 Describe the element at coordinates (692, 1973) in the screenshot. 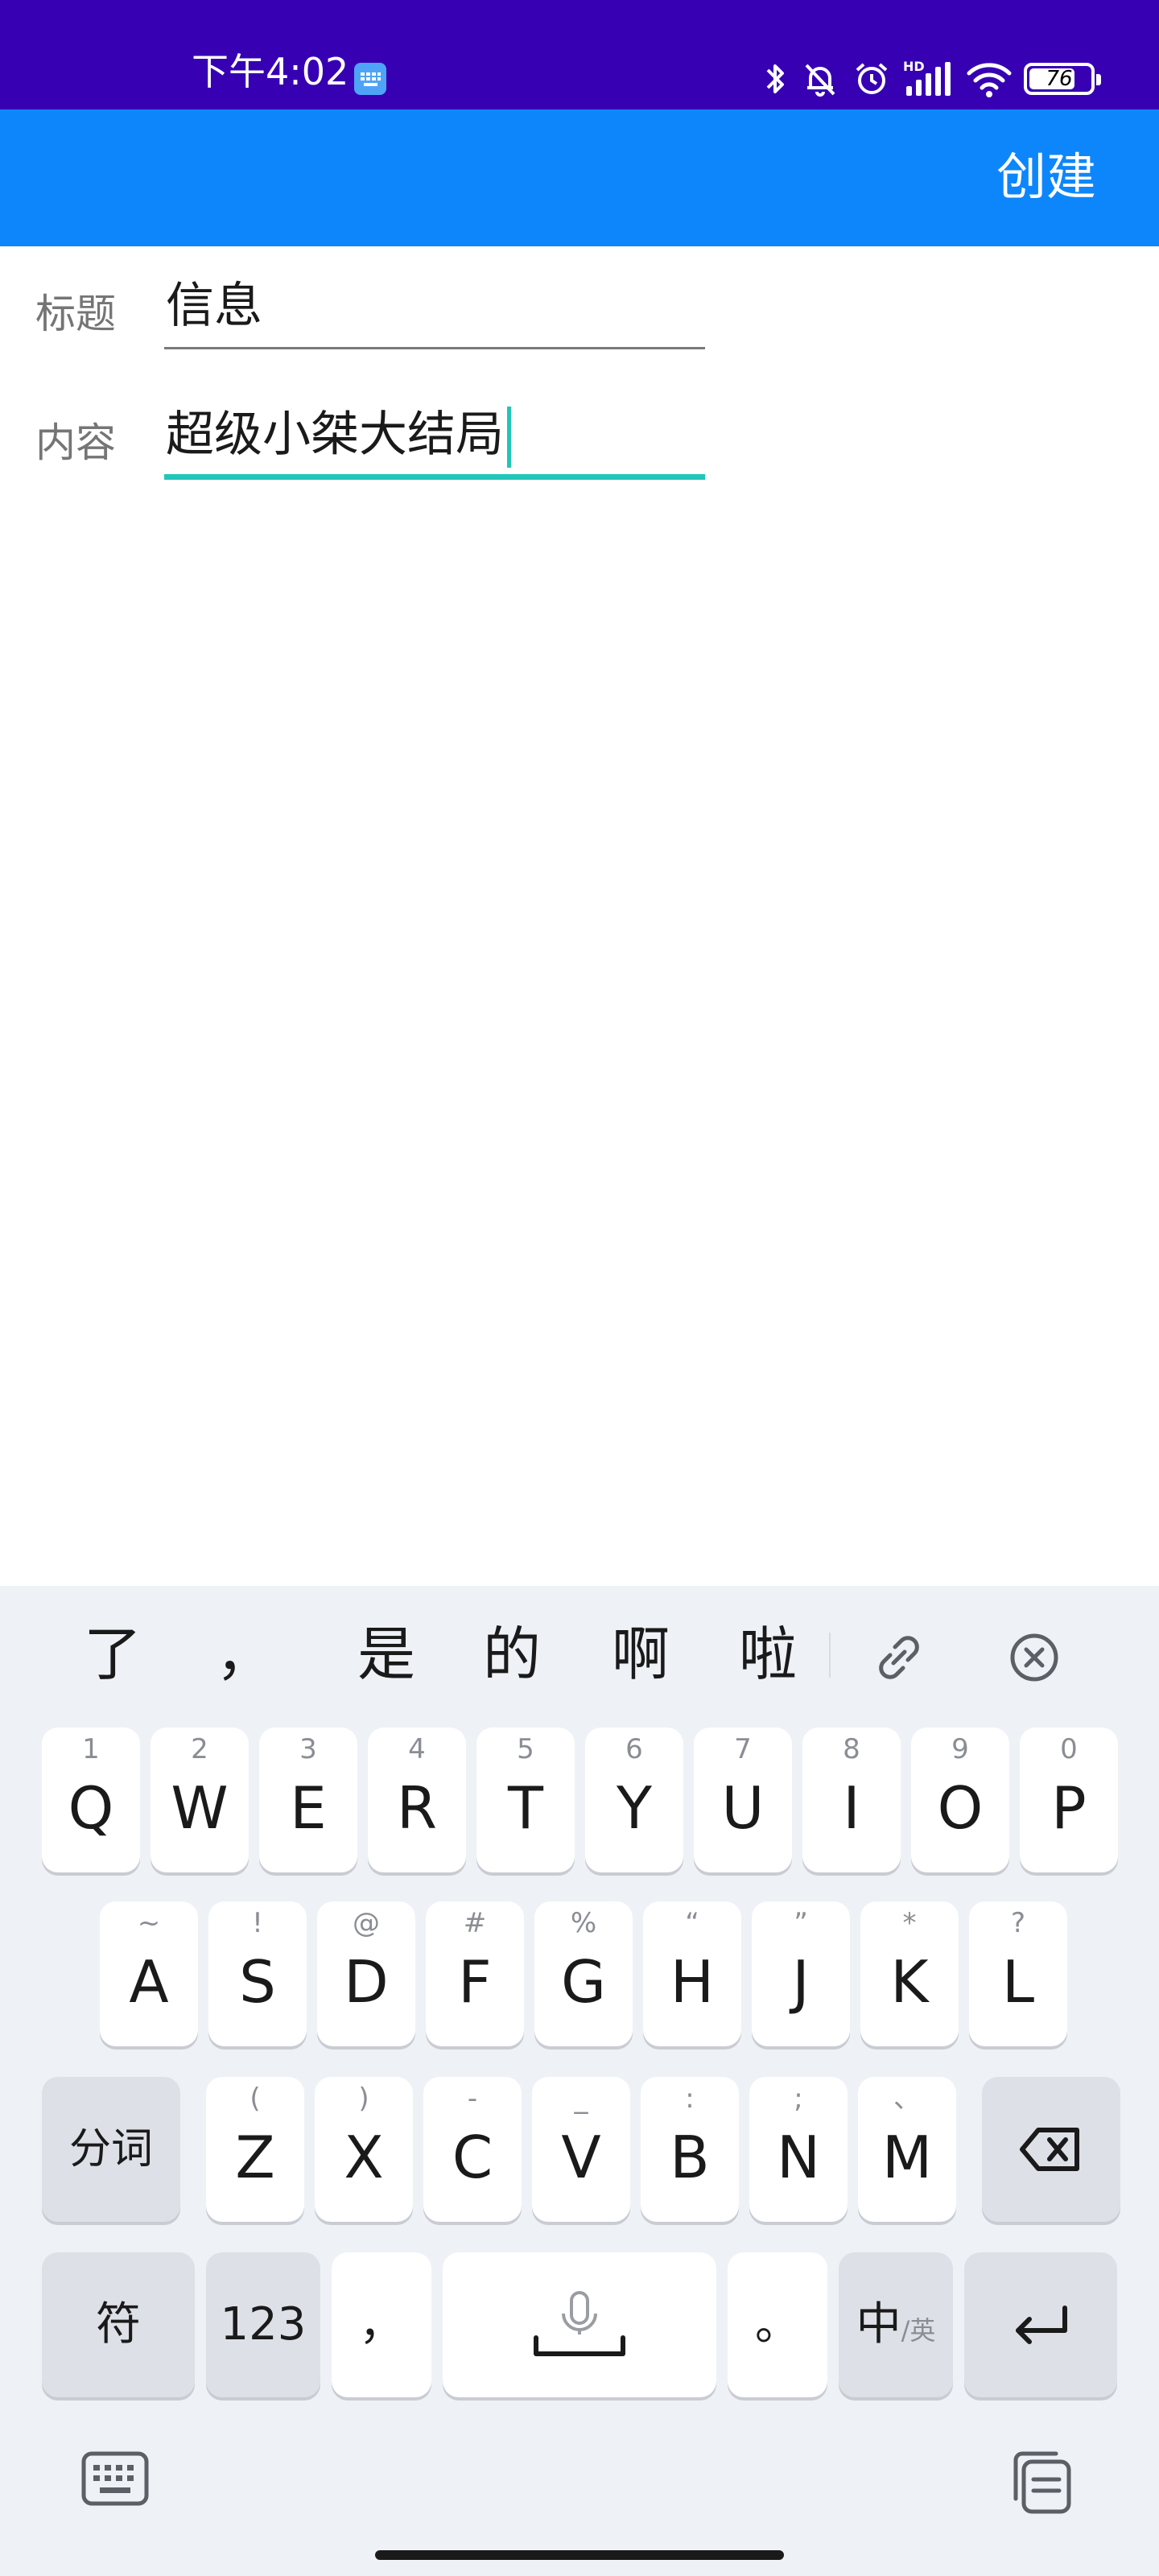

I see `key-h: “H` at that location.